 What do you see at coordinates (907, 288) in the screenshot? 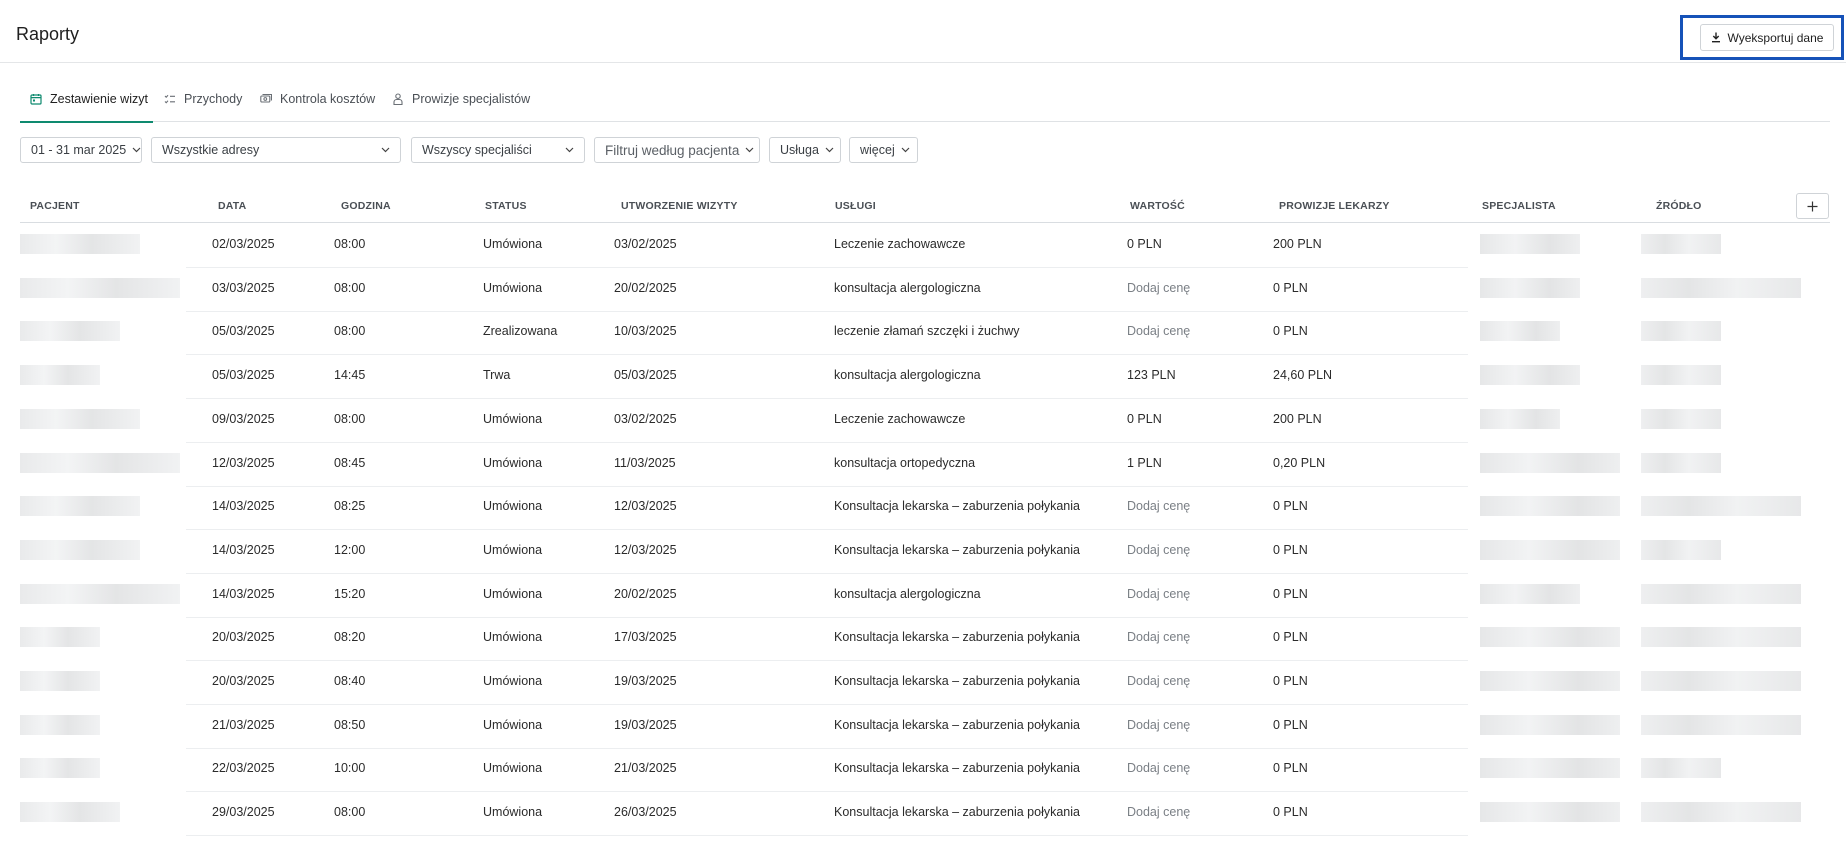
I see `cell-service: konsultacja alergologiczna` at bounding box center [907, 288].